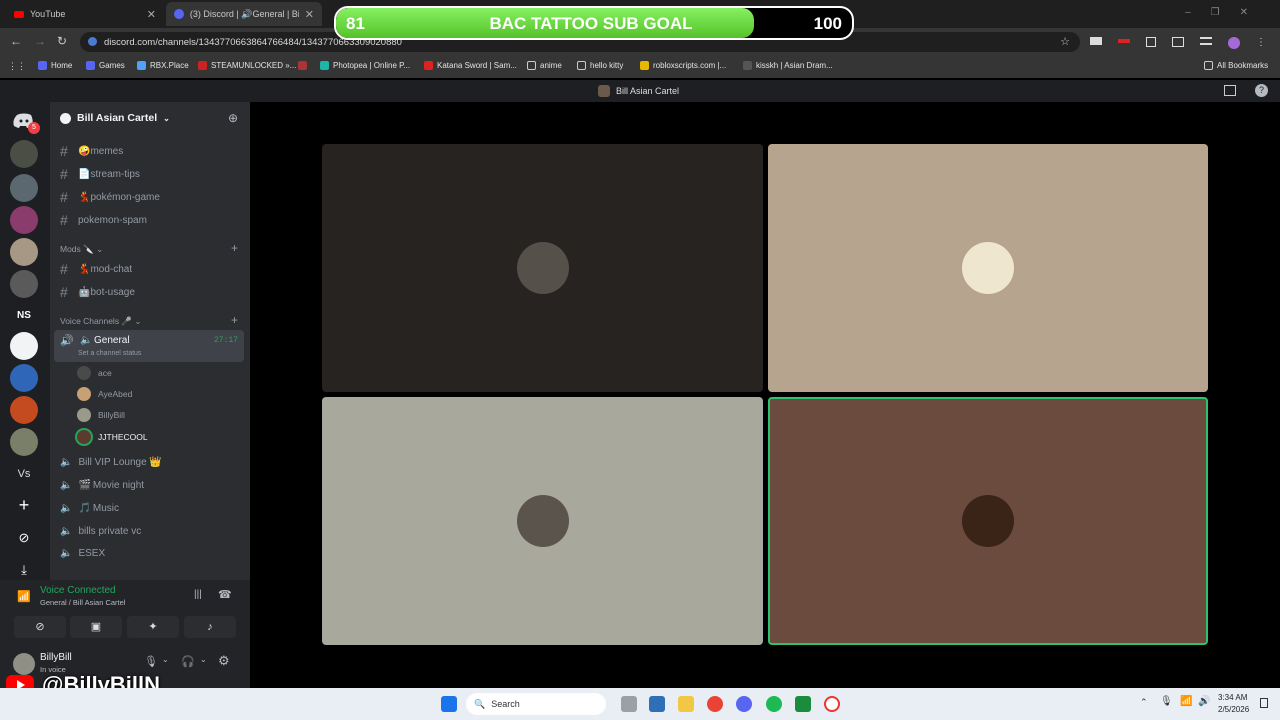  I want to click on compass-icon: ⊘, so click(24, 538).